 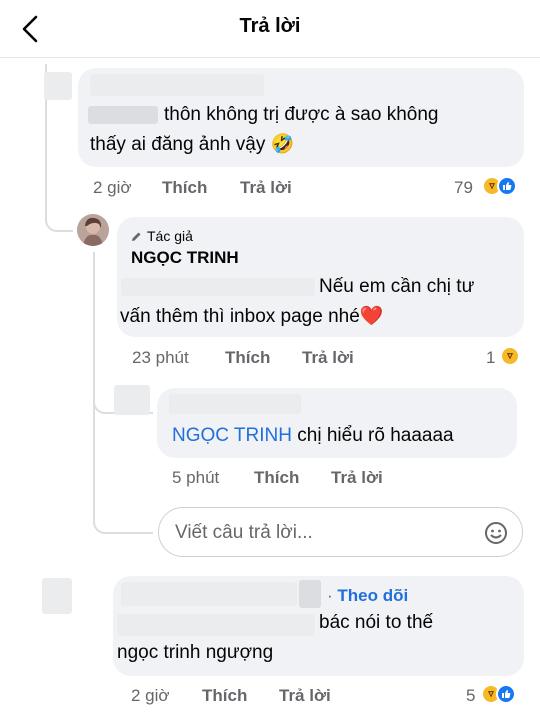 I want to click on comment-text-line-1: thôn không trị được à sao không, so click(x=301, y=114).